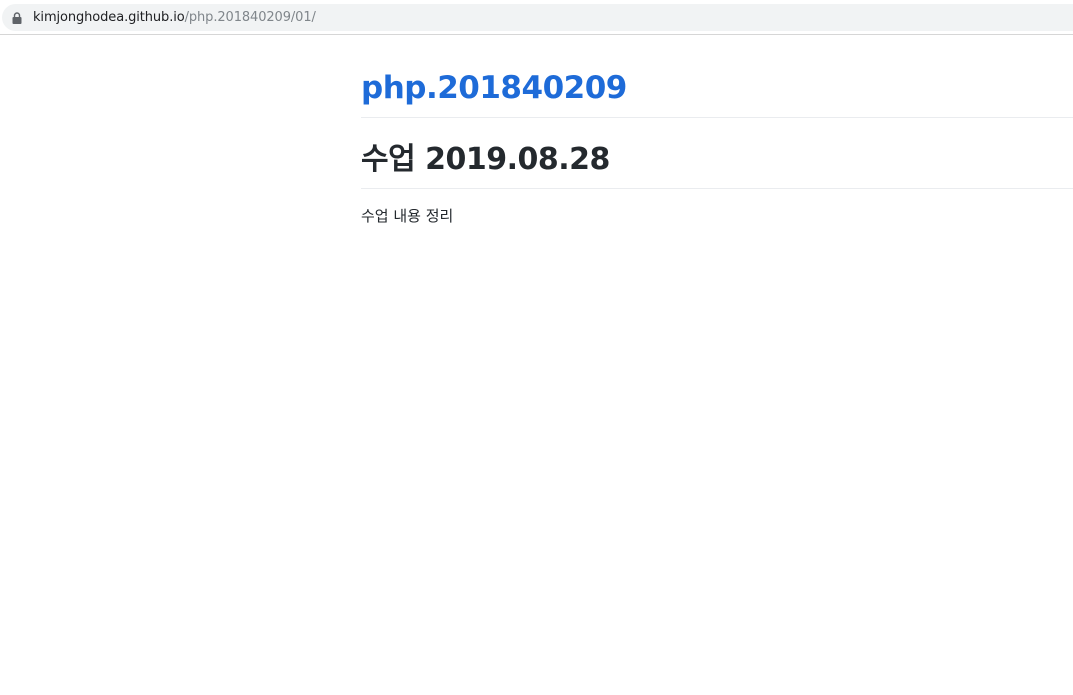 Image resolution: width=1073 pixels, height=695 pixels. Describe the element at coordinates (717, 188) in the screenshot. I see `title-divider` at that location.